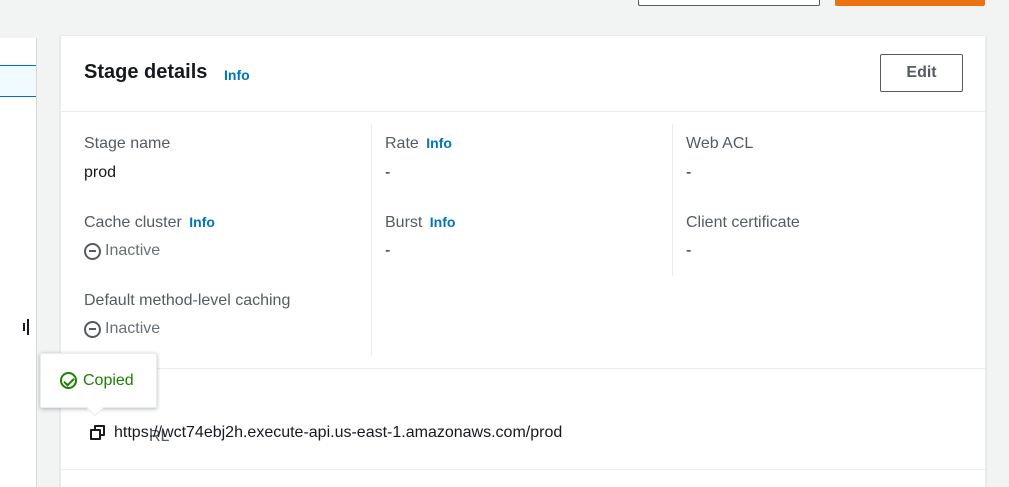  I want to click on rate-label: Rate Info, so click(418, 144).